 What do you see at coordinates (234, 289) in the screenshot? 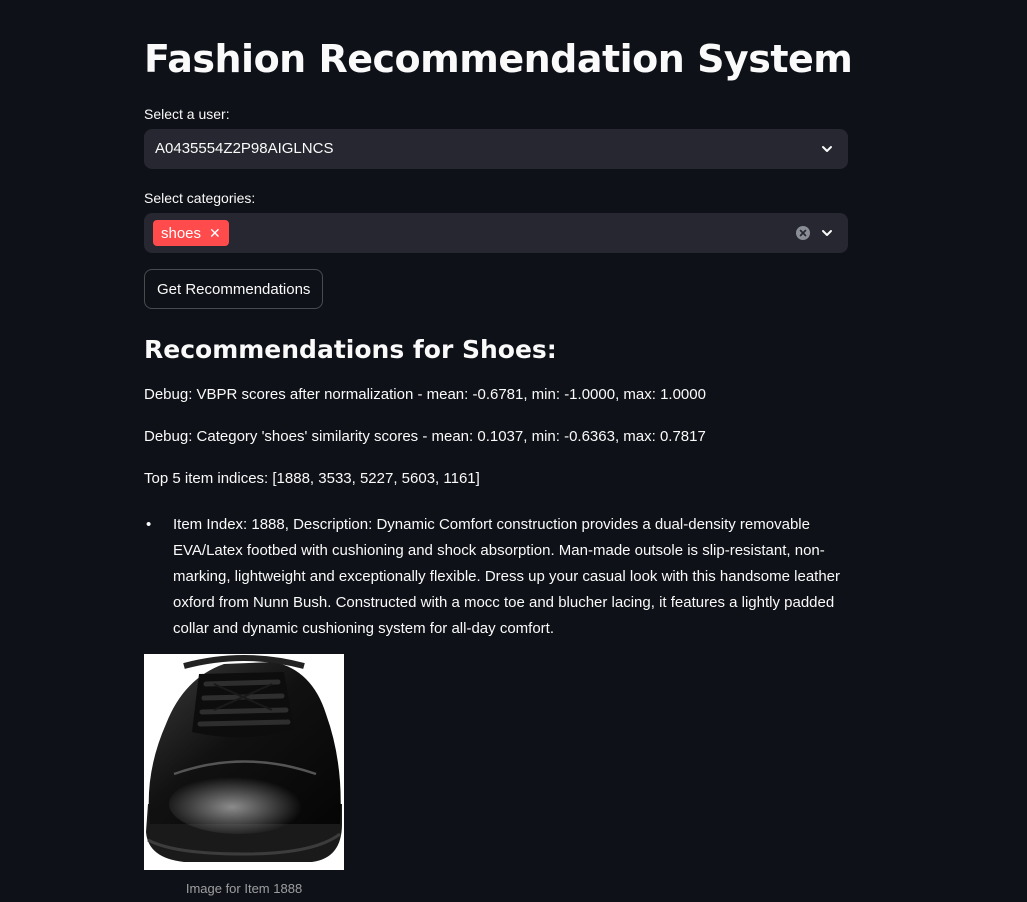
I see `get-recommendations-button: Get Recommendations` at bounding box center [234, 289].